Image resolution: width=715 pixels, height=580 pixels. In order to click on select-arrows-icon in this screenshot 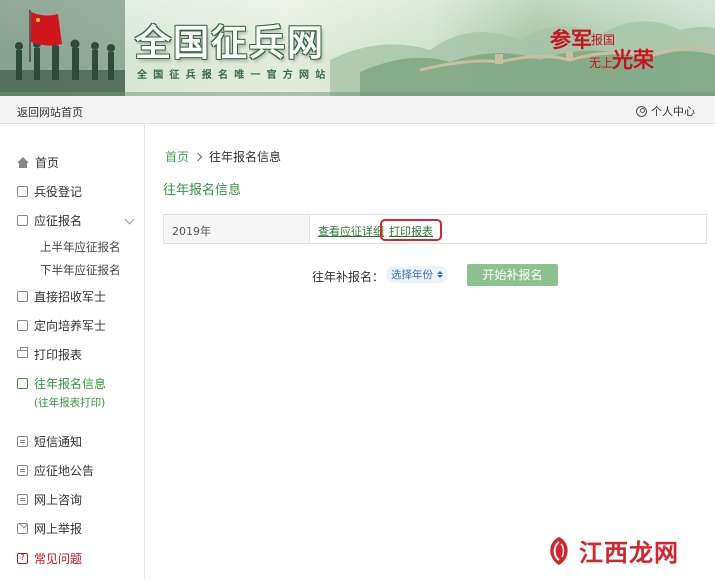, I will do `click(440, 274)`.